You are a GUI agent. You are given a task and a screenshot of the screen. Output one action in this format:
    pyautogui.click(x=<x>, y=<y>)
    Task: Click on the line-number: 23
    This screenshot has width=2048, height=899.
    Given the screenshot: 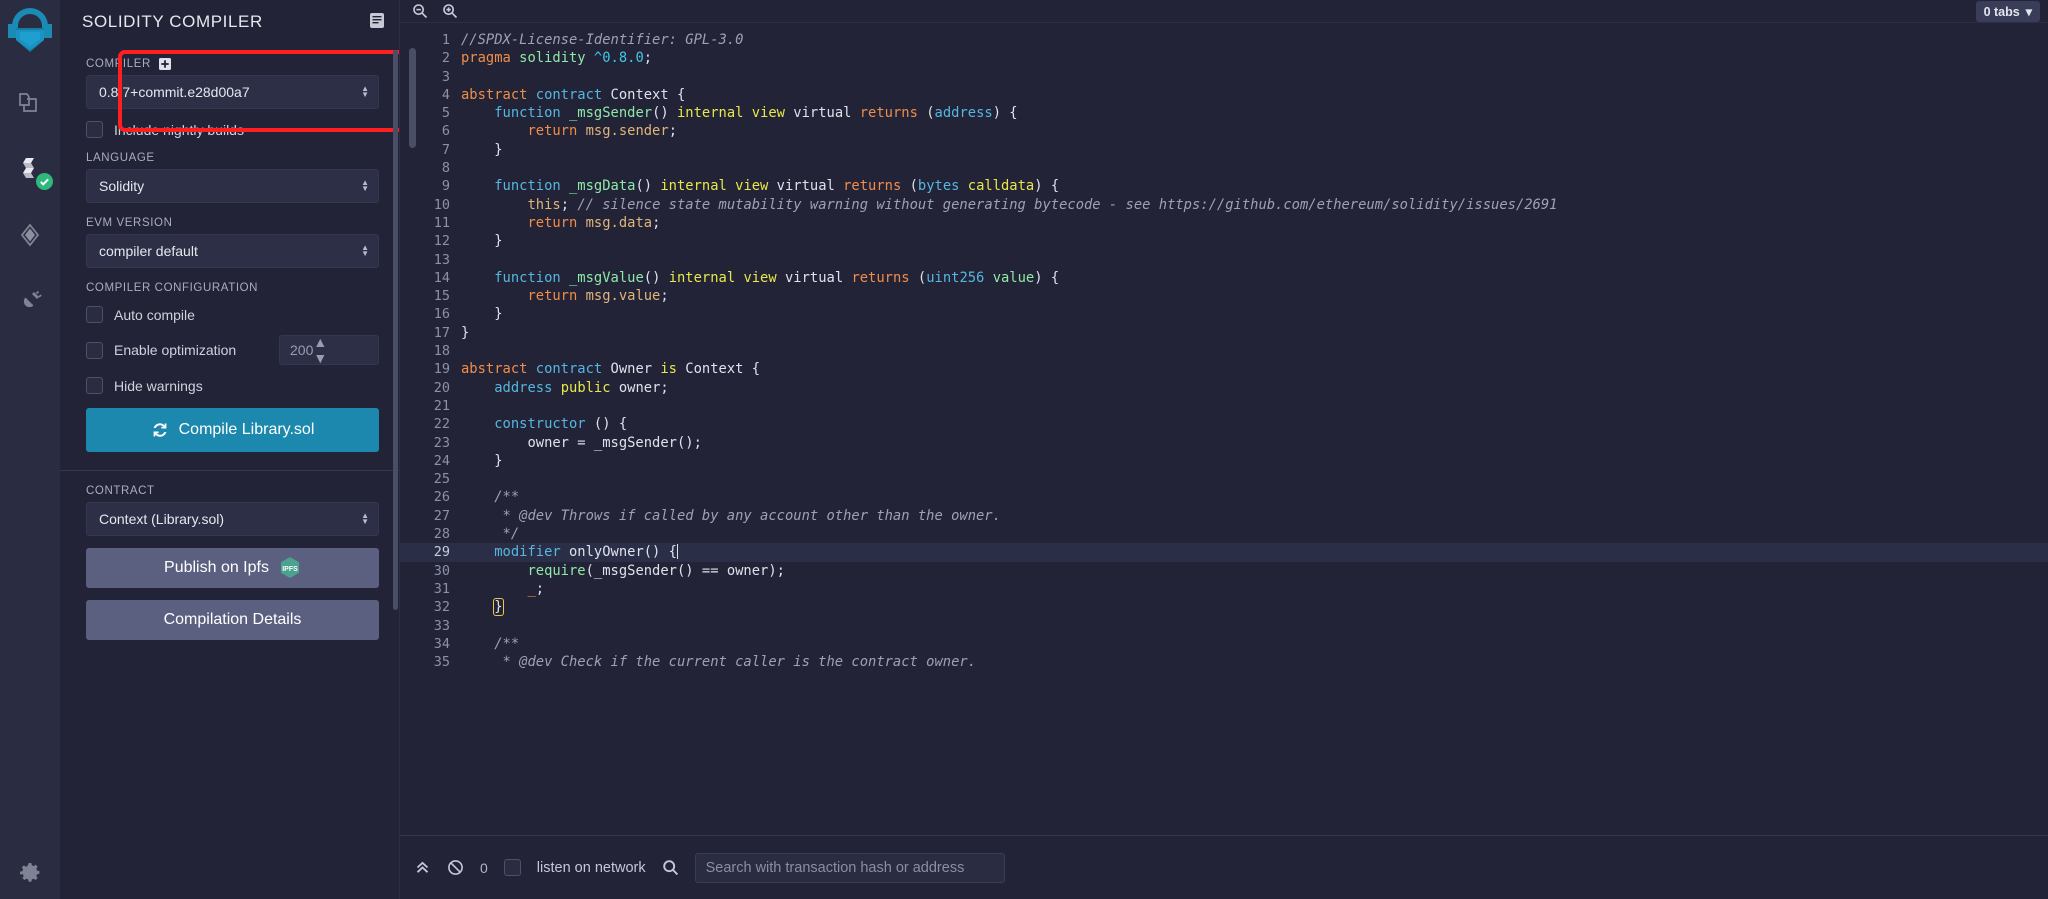 What is the action you would take?
    pyautogui.click(x=441, y=442)
    